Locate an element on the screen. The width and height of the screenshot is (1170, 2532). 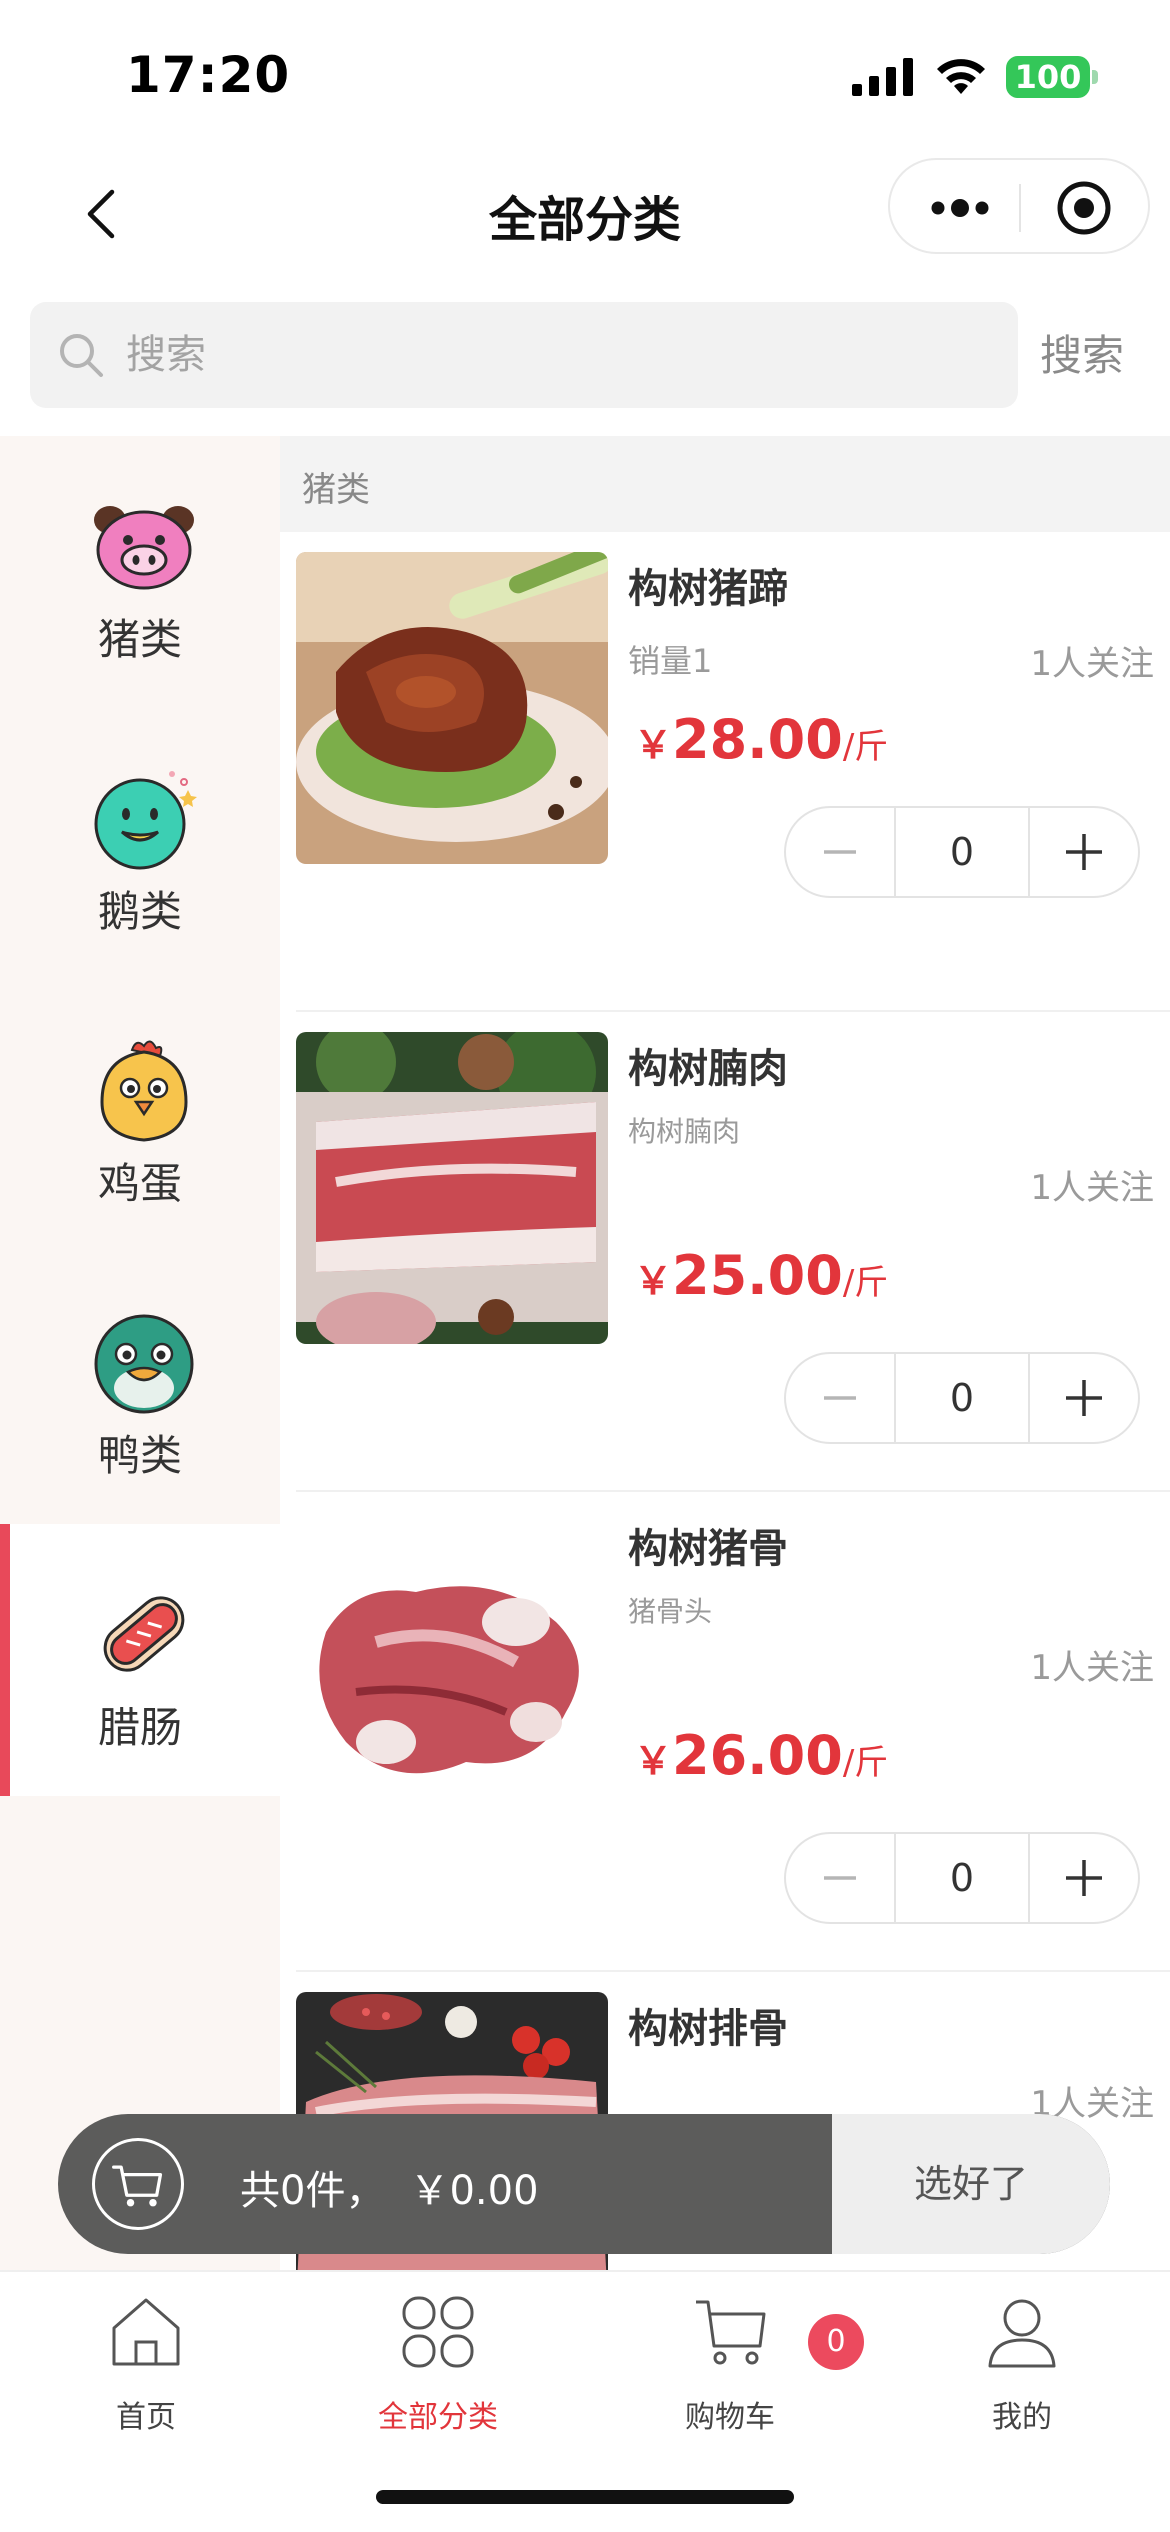
mini-program-capsule is located at coordinates (1019, 206).